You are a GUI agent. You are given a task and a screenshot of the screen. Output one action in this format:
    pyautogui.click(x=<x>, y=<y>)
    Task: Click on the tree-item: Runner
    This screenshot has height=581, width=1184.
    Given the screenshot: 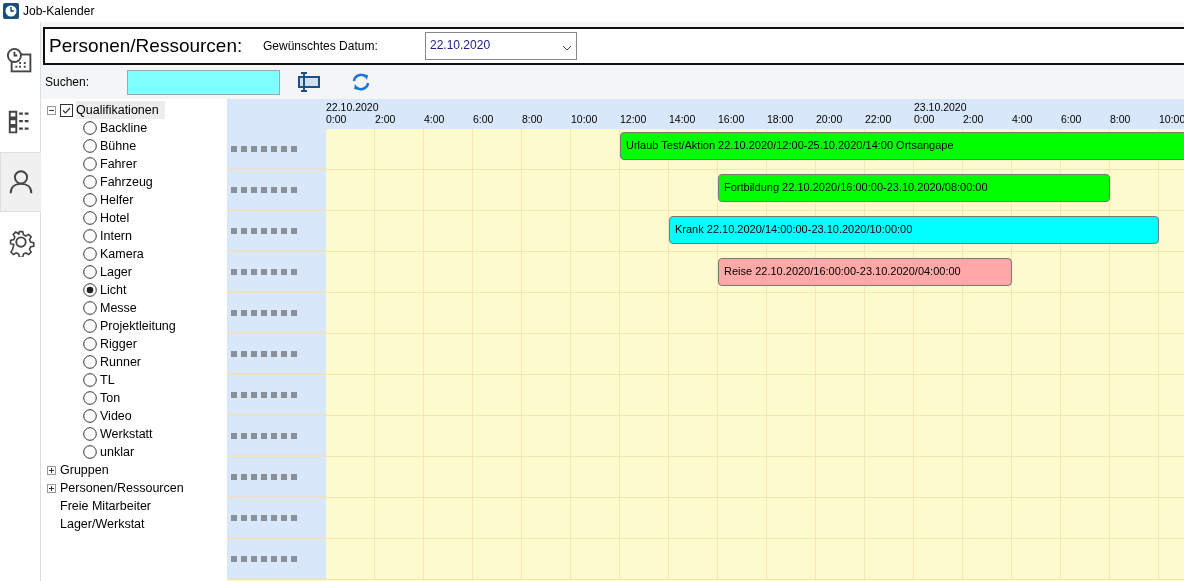 What is the action you would take?
    pyautogui.click(x=120, y=362)
    